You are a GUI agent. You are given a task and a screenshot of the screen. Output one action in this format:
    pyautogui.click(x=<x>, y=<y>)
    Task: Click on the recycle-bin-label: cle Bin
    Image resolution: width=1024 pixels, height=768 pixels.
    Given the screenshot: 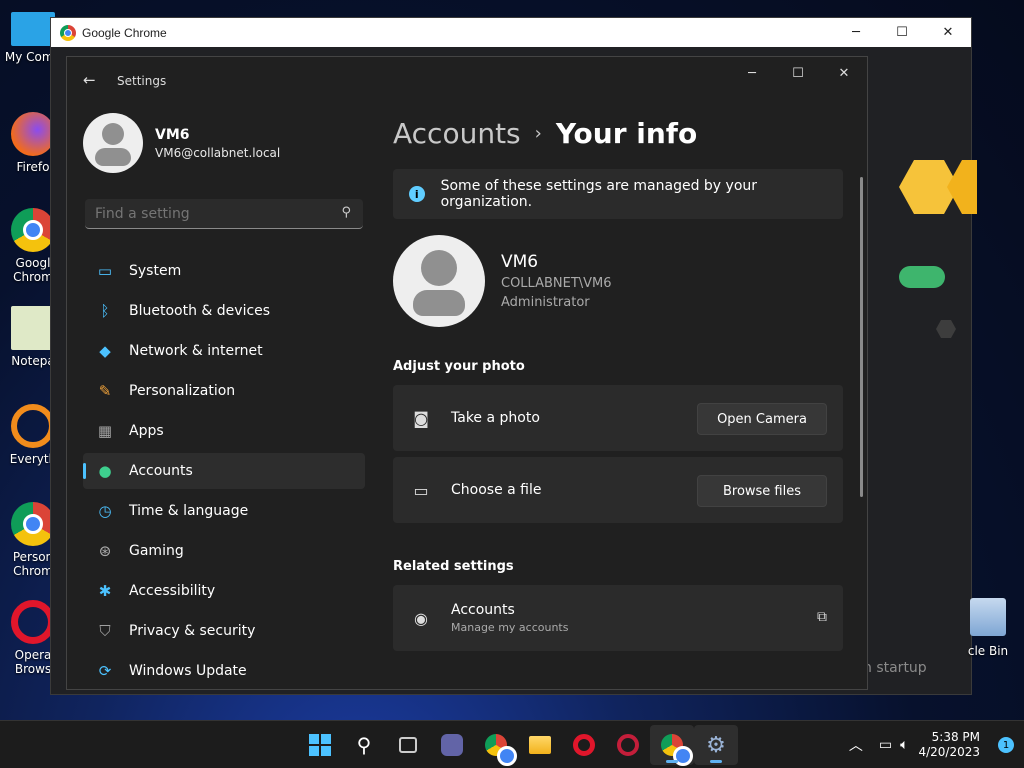 What is the action you would take?
    pyautogui.click(x=988, y=651)
    